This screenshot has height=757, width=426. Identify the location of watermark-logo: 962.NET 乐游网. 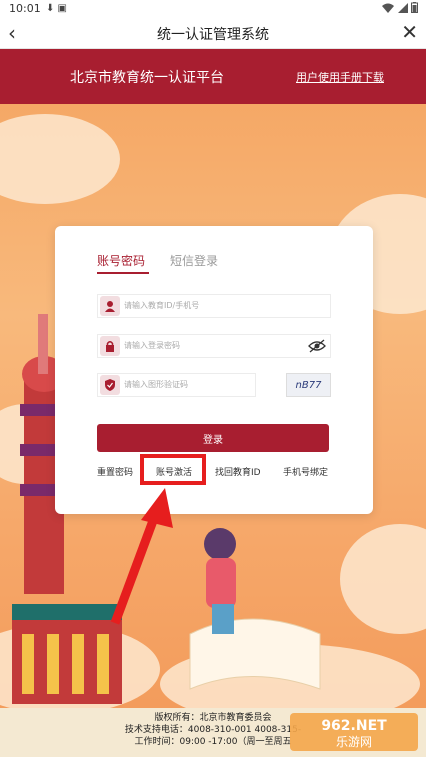
(354, 732).